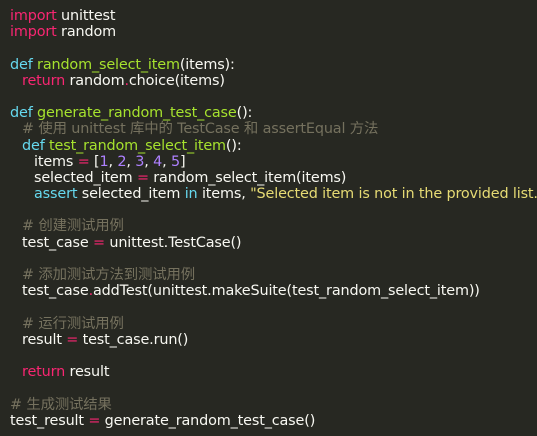  What do you see at coordinates (176, 161) in the screenshot?
I see `number-literal: 5` at bounding box center [176, 161].